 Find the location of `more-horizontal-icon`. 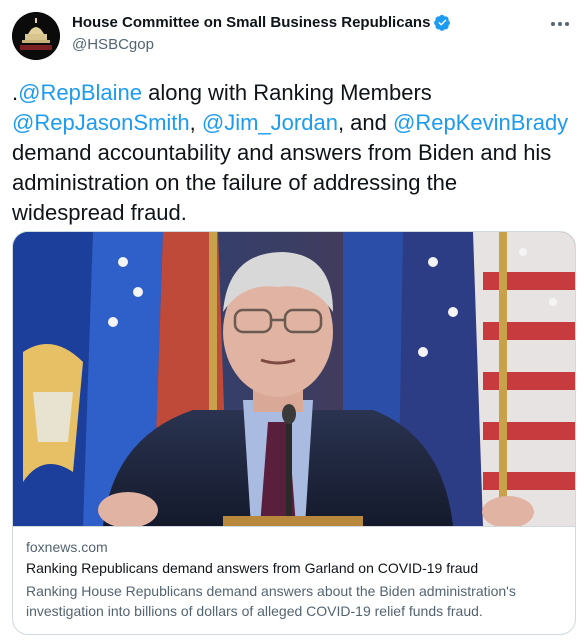

more-horizontal-icon is located at coordinates (560, 24).